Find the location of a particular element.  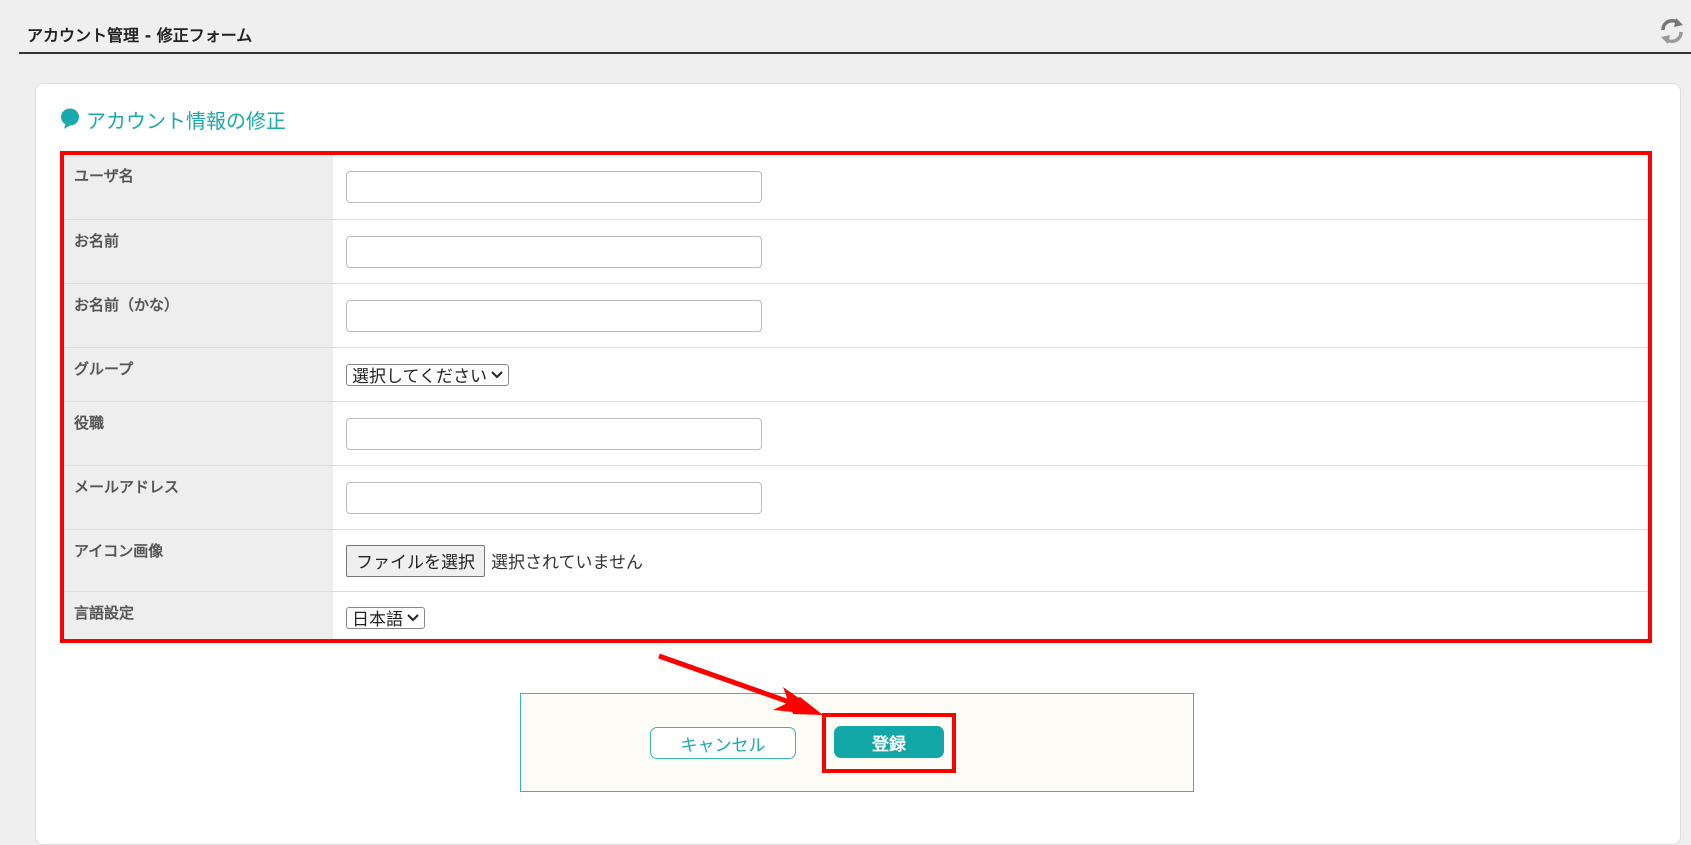

page-header: アカウント管理 - 修正フォーム is located at coordinates (855, 27).